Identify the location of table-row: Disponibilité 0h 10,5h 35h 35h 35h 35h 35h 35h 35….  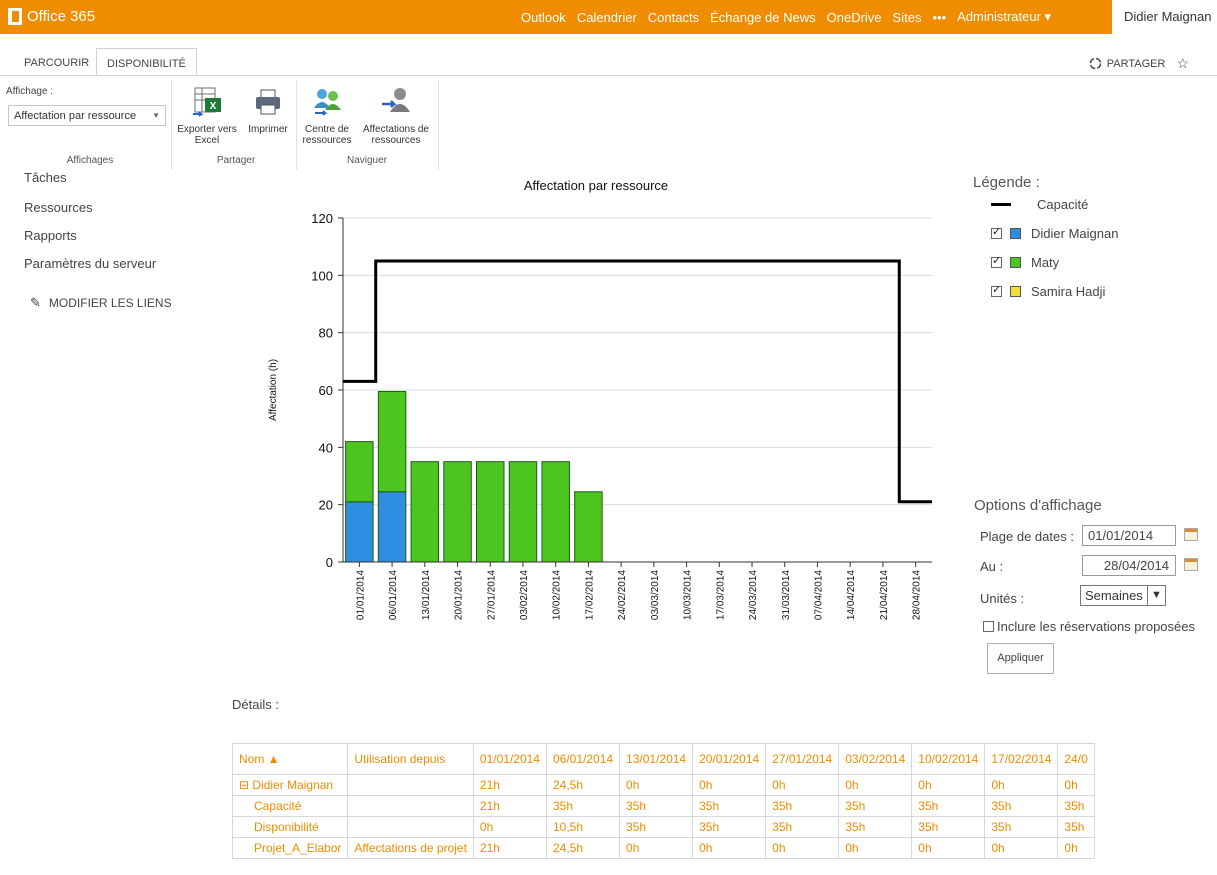
(663, 827).